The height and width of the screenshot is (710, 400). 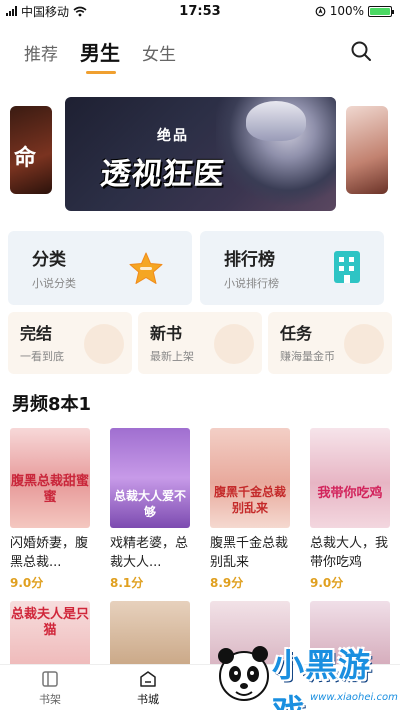 I want to click on cover-title: 总裁大人爱不够, so click(x=149, y=504).